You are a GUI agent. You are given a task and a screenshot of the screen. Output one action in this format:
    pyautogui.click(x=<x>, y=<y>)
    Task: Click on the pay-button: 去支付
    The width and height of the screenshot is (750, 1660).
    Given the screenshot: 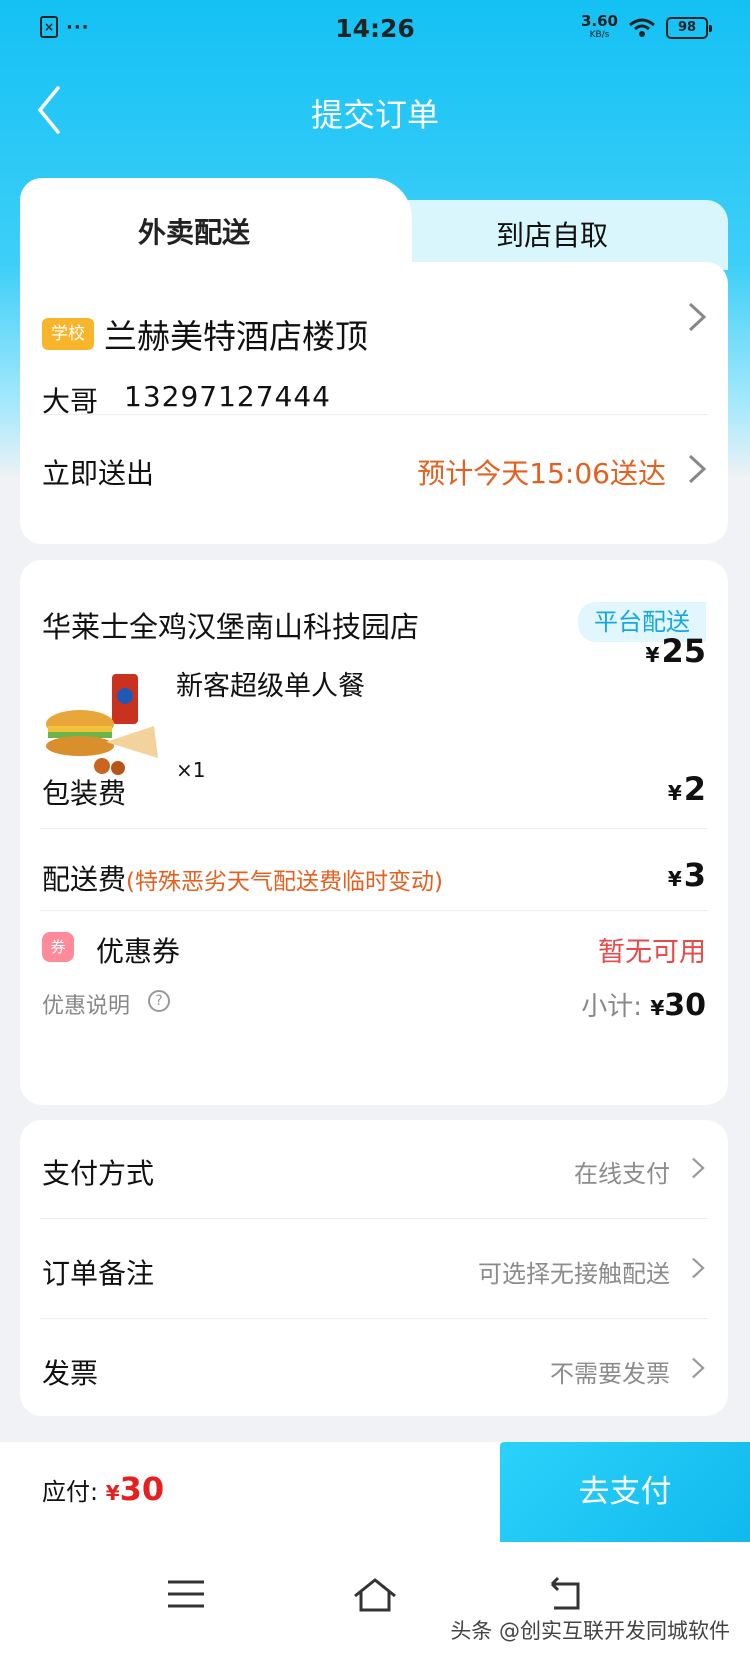 What is the action you would take?
    pyautogui.click(x=625, y=1492)
    